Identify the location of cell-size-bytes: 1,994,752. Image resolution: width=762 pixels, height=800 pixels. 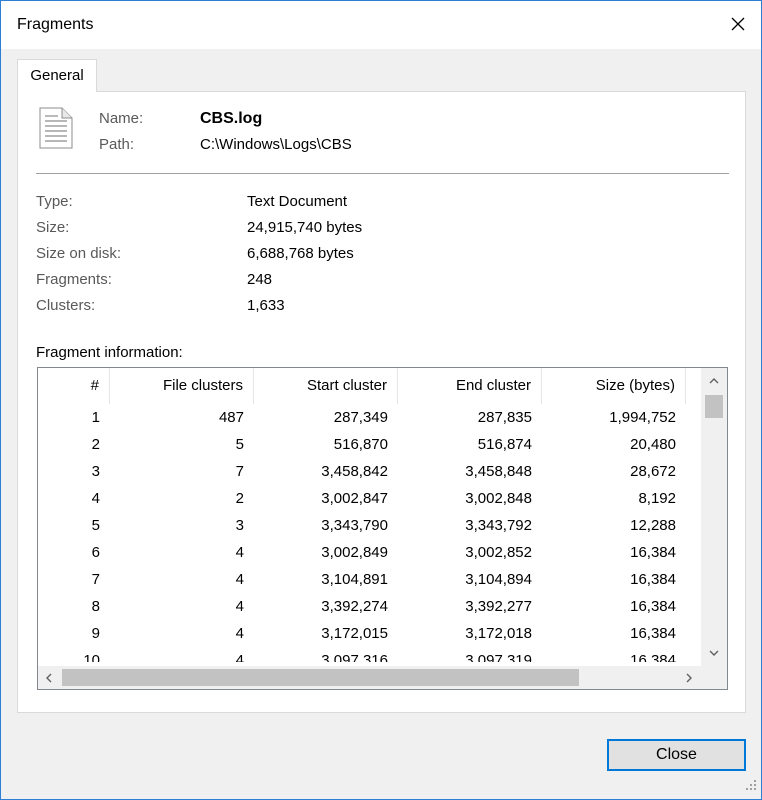
(642, 417).